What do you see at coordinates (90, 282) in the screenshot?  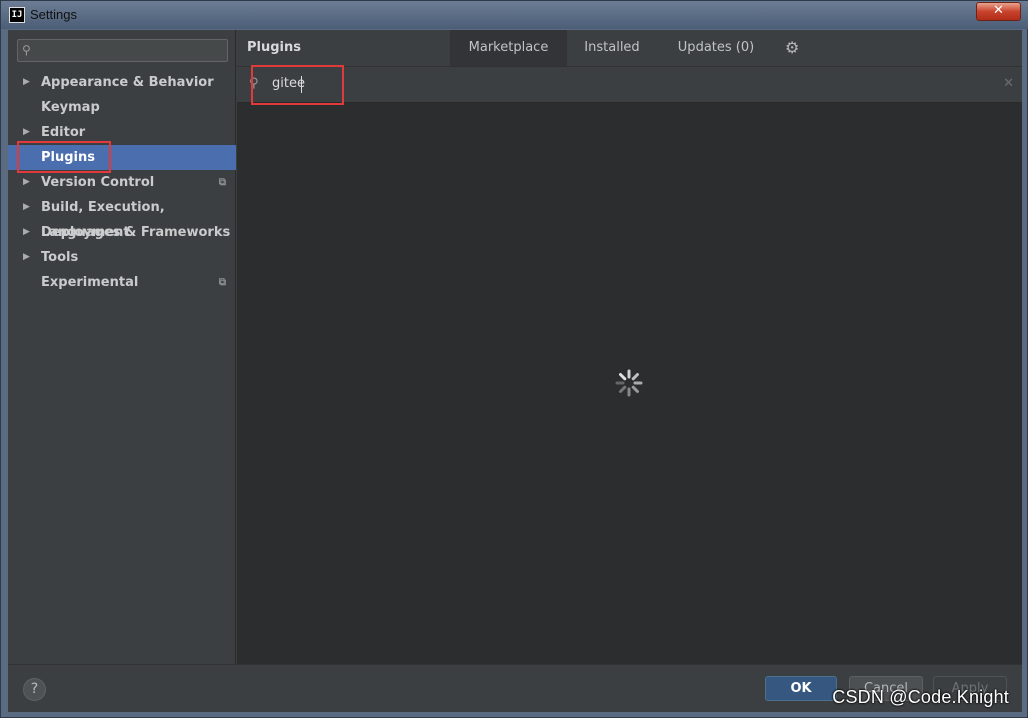 I see `sidebar-item-label: Experimental` at bounding box center [90, 282].